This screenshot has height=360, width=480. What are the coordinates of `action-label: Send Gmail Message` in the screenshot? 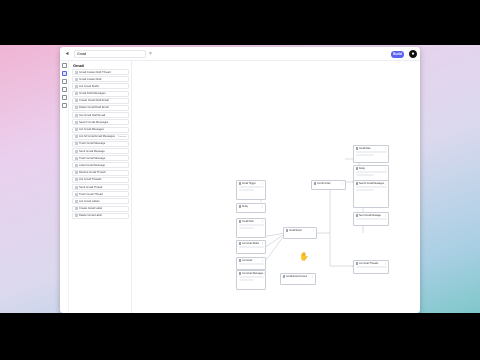 It's located at (92, 151).